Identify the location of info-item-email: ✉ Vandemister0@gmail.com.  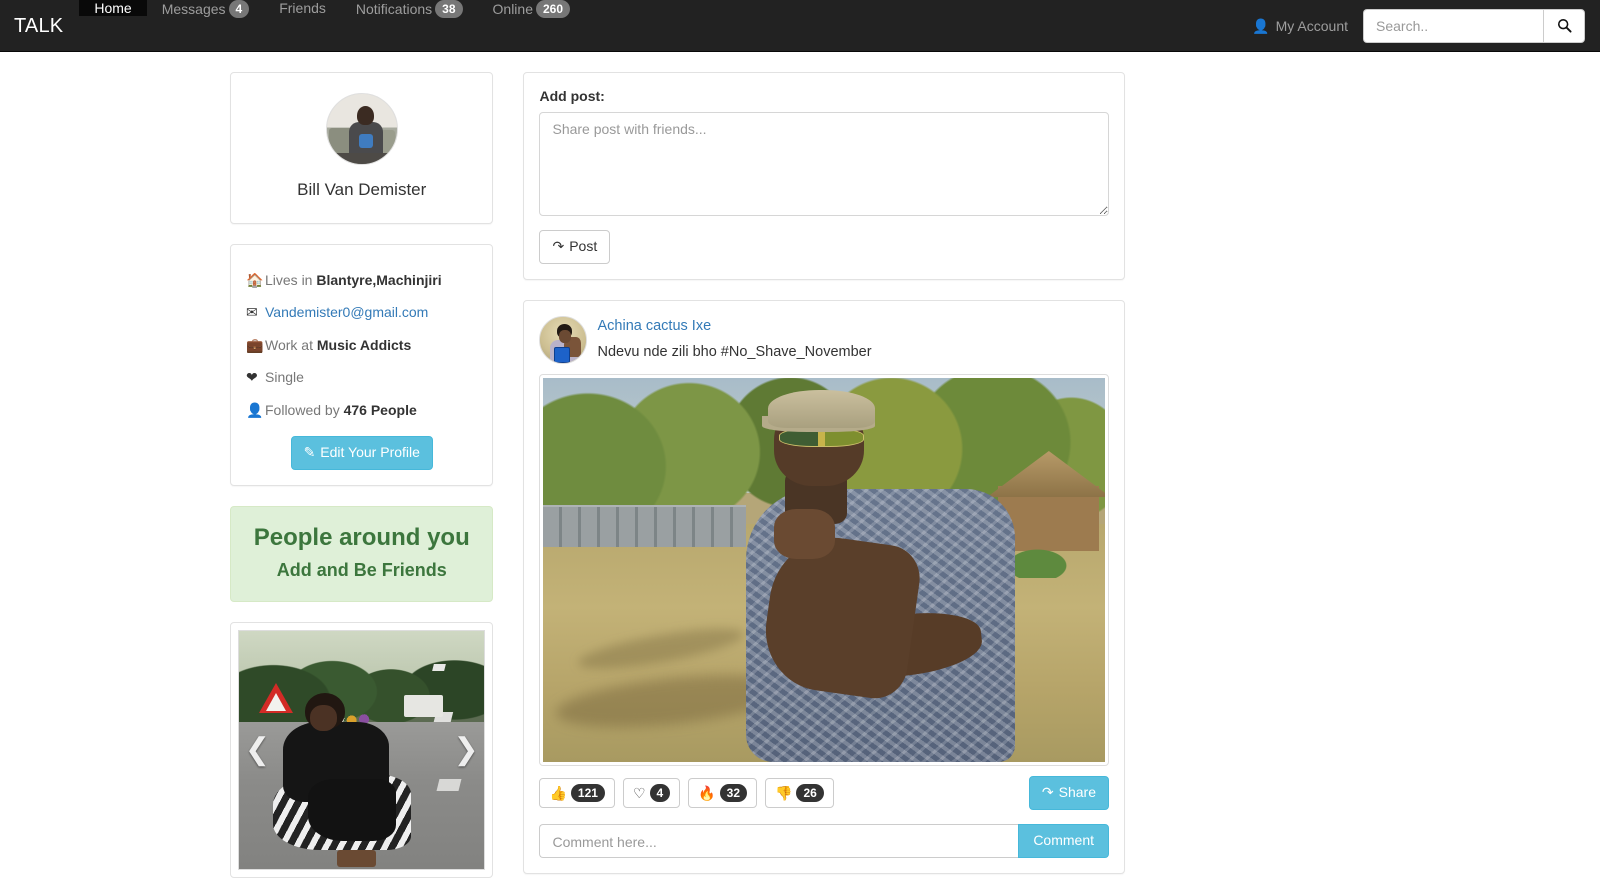
(361, 312).